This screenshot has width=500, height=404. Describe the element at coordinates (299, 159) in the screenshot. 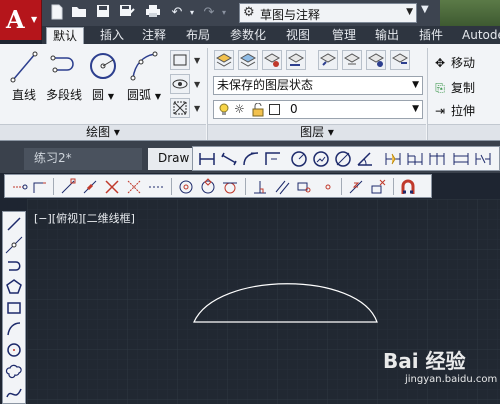

I see `radius-dimension-icon` at that location.